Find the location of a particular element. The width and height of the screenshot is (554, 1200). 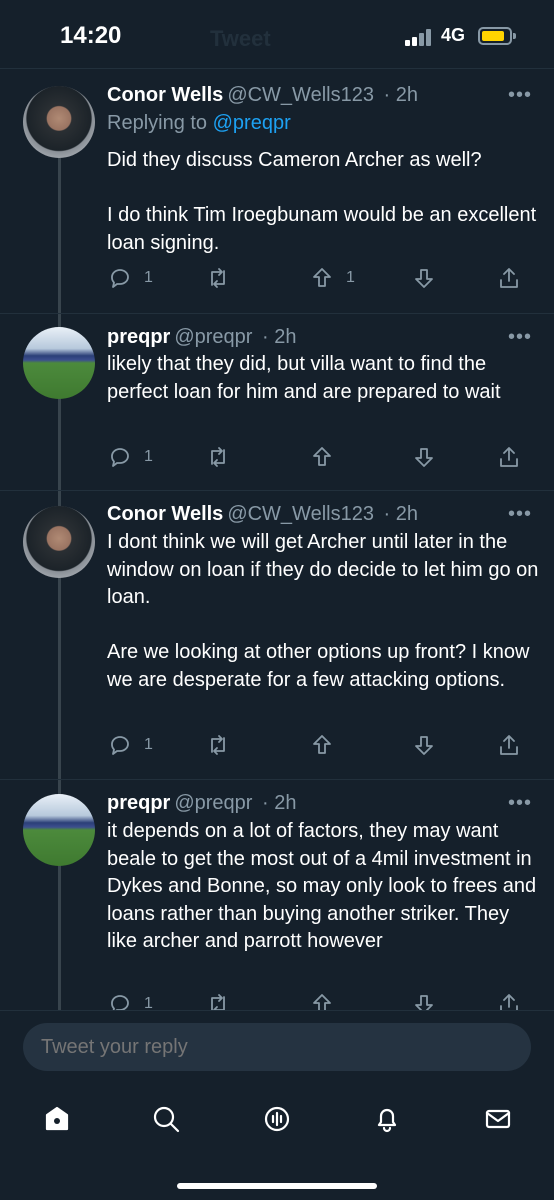

status-bar: 14:20 Tweet 4G is located at coordinates (277, 34).